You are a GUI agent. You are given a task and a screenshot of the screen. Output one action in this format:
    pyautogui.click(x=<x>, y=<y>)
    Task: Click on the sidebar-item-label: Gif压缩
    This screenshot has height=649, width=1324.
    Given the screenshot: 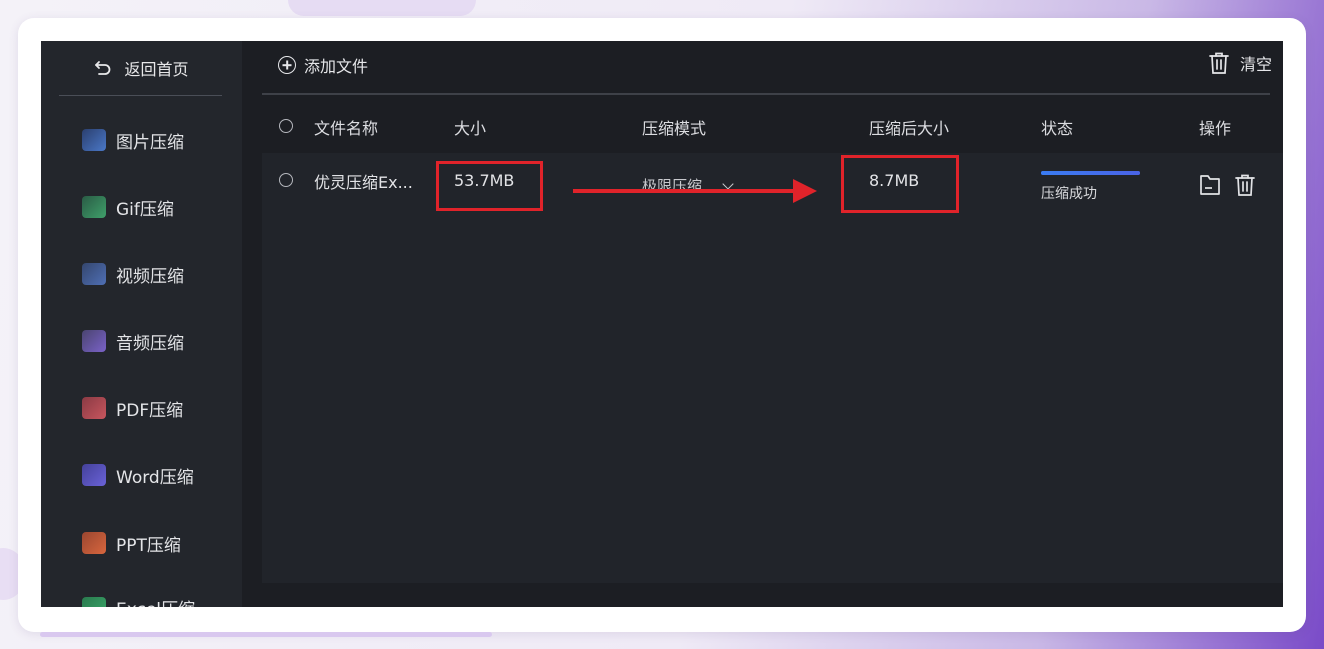 What is the action you would take?
    pyautogui.click(x=145, y=209)
    